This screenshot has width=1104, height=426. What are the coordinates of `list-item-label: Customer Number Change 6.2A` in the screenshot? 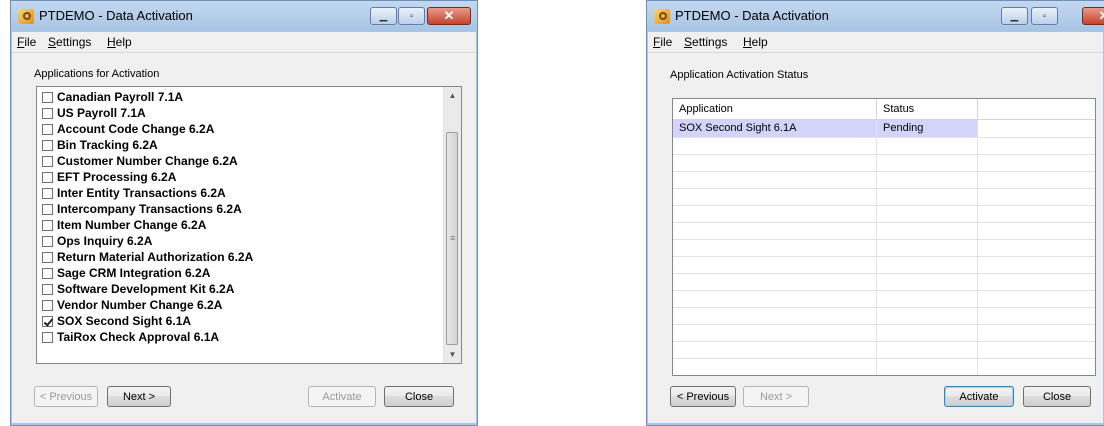 It's located at (147, 161).